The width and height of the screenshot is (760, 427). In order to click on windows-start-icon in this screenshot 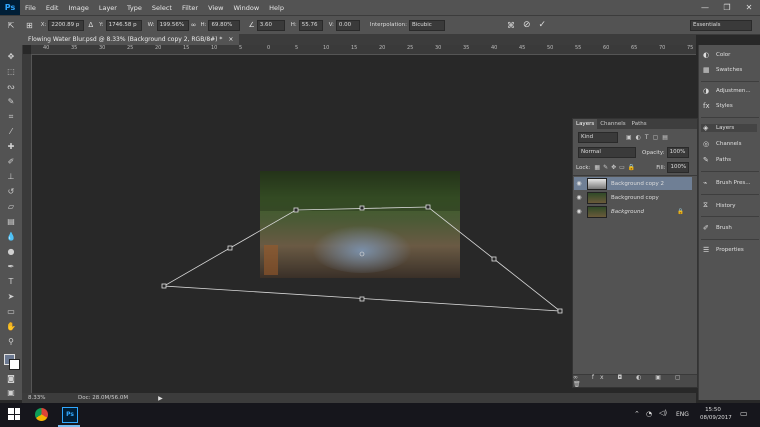, I will do `click(14, 414)`.